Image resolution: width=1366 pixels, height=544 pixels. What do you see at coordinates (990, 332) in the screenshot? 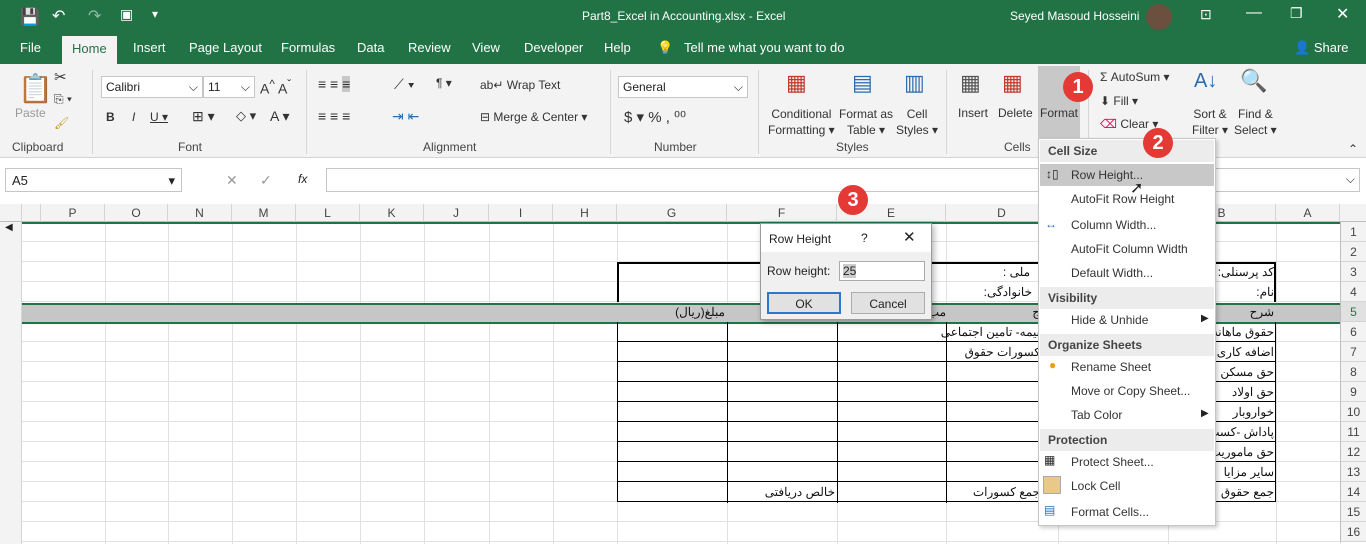
I see `cell-r6d: بیمه- تامین اجتماعی` at bounding box center [990, 332].